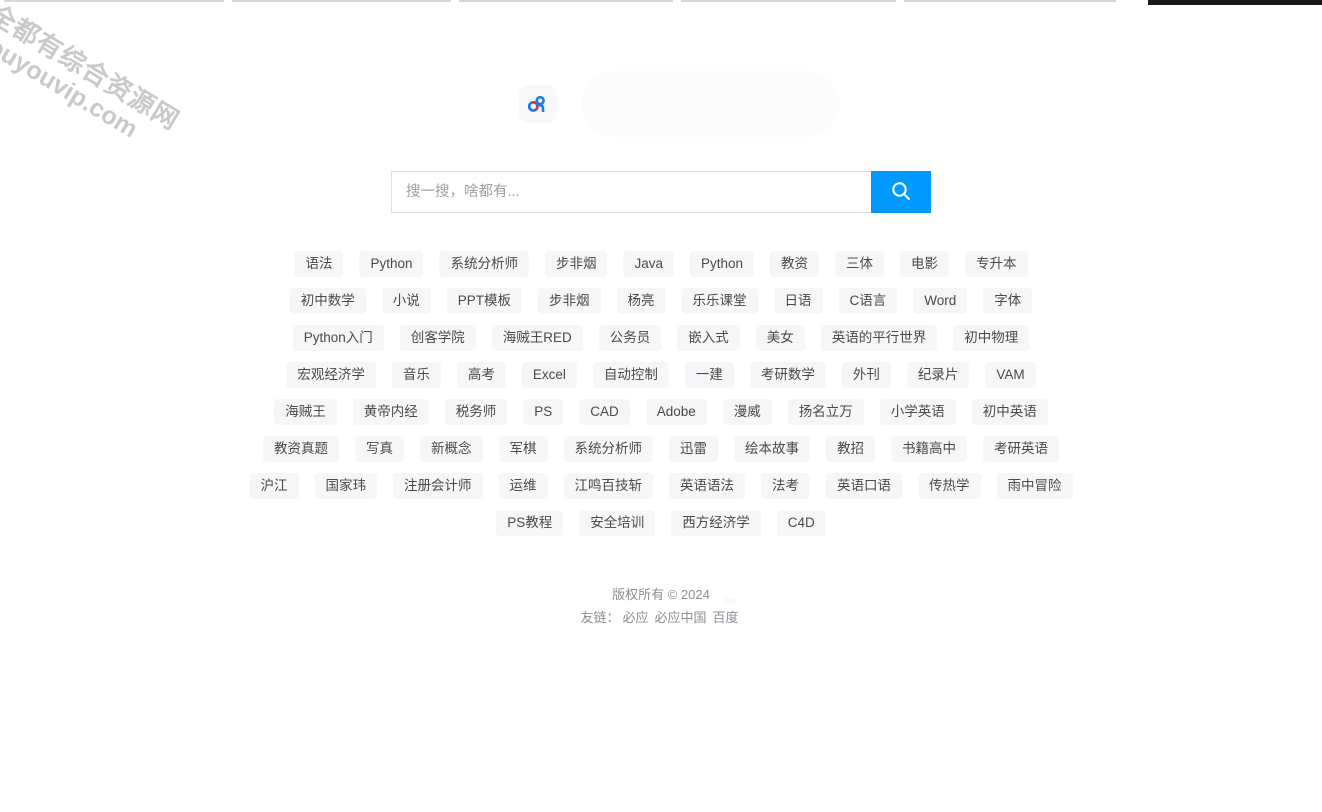 The image size is (1322, 812). I want to click on hot-keyword-tag: 小学英语, so click(917, 412).